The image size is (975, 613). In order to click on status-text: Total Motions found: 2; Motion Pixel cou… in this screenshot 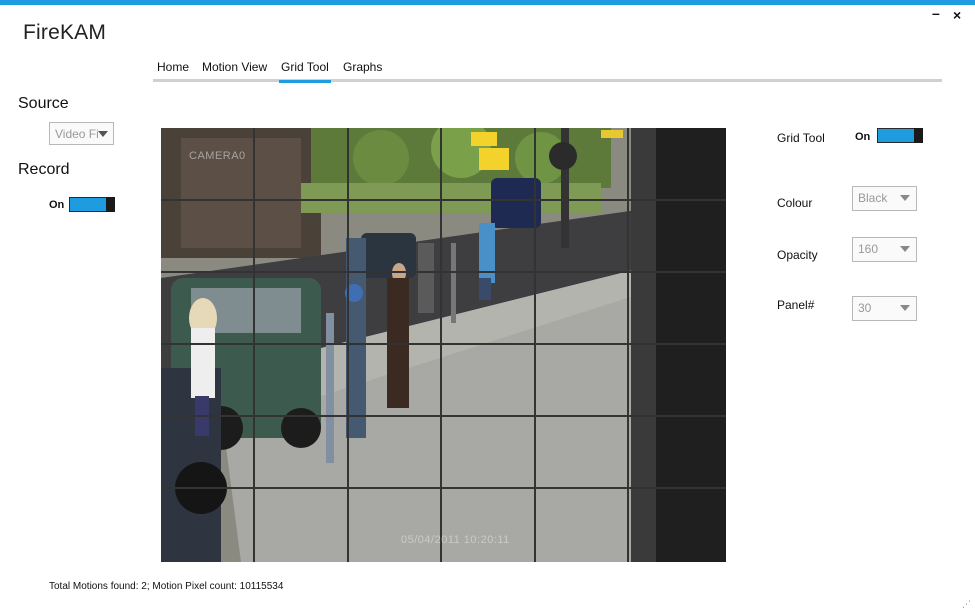, I will do `click(166, 586)`.